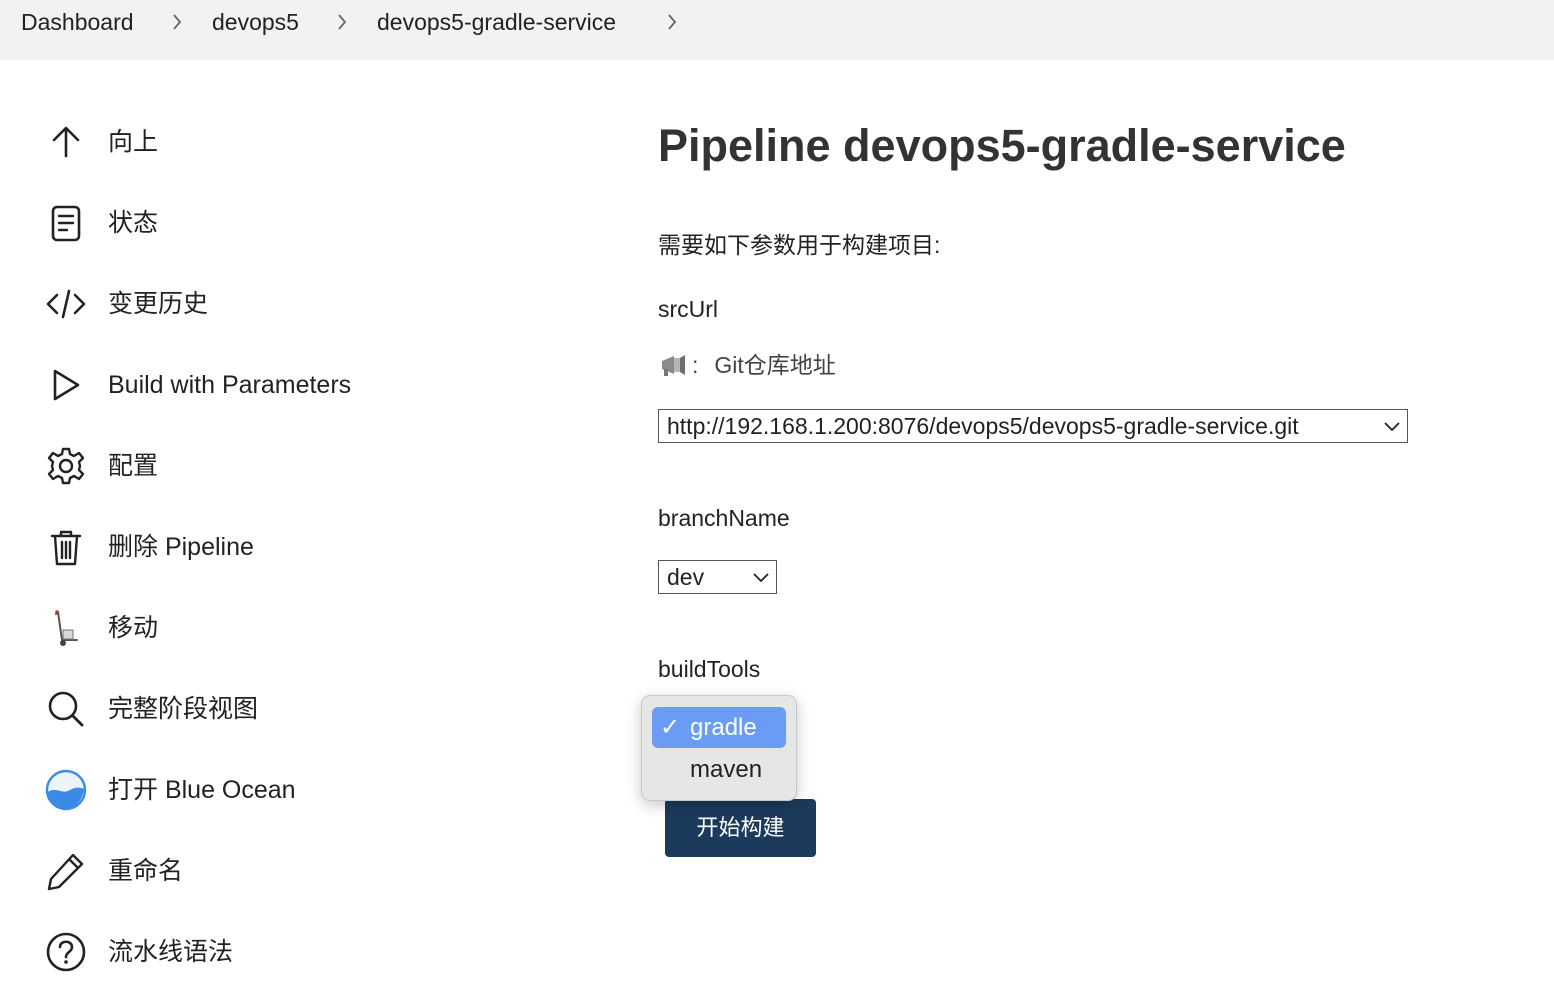 The width and height of the screenshot is (1554, 990). Describe the element at coordinates (1002, 145) in the screenshot. I see `page-title: Pipeline devops5-gradle-service` at that location.